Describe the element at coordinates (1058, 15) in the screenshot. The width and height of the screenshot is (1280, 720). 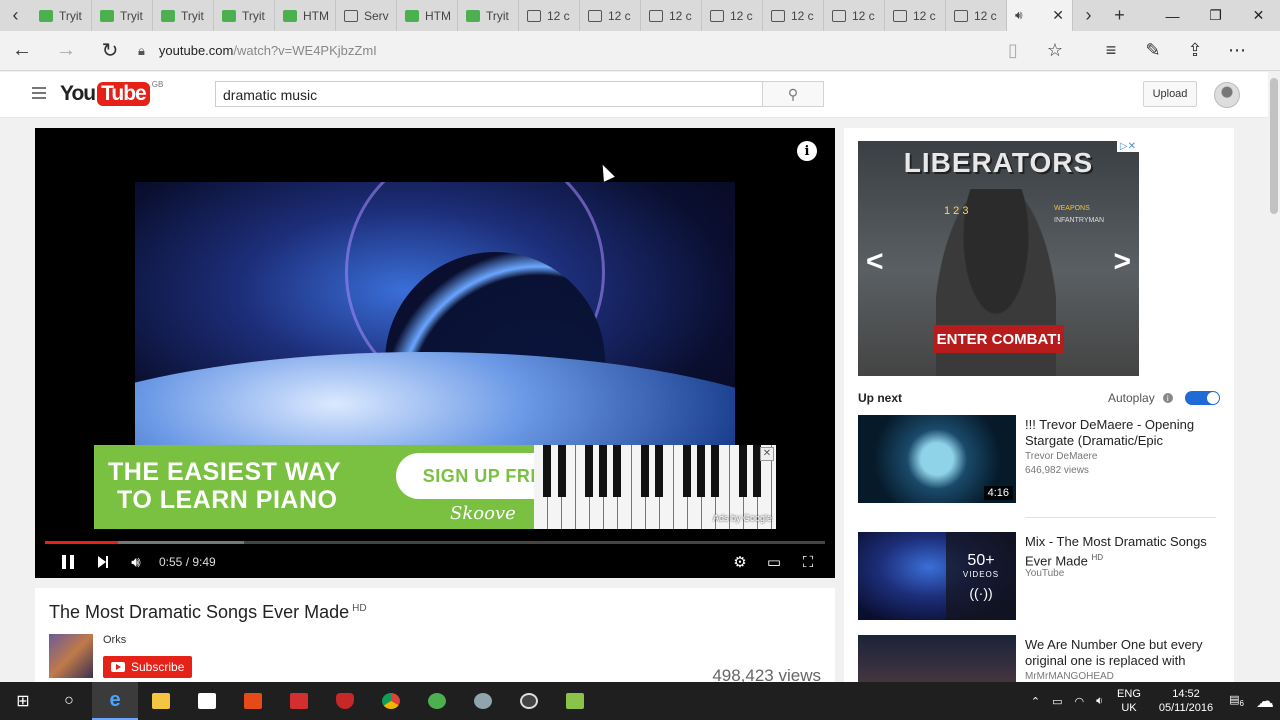
I see `tab-close-icon: ✕` at that location.